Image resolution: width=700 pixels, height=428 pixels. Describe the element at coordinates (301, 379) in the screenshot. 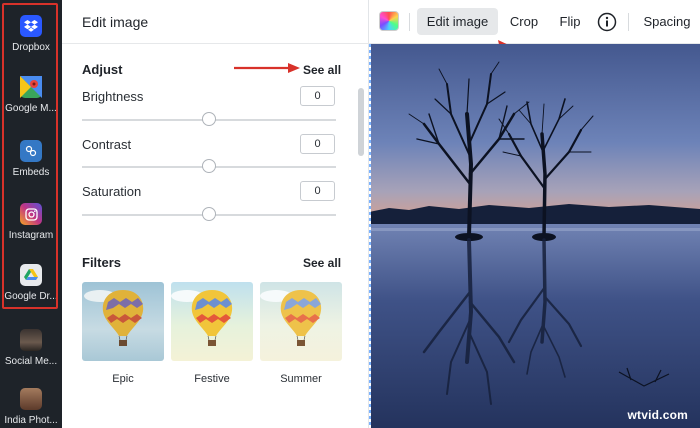

I see `filter-summer-label: Summer` at that location.